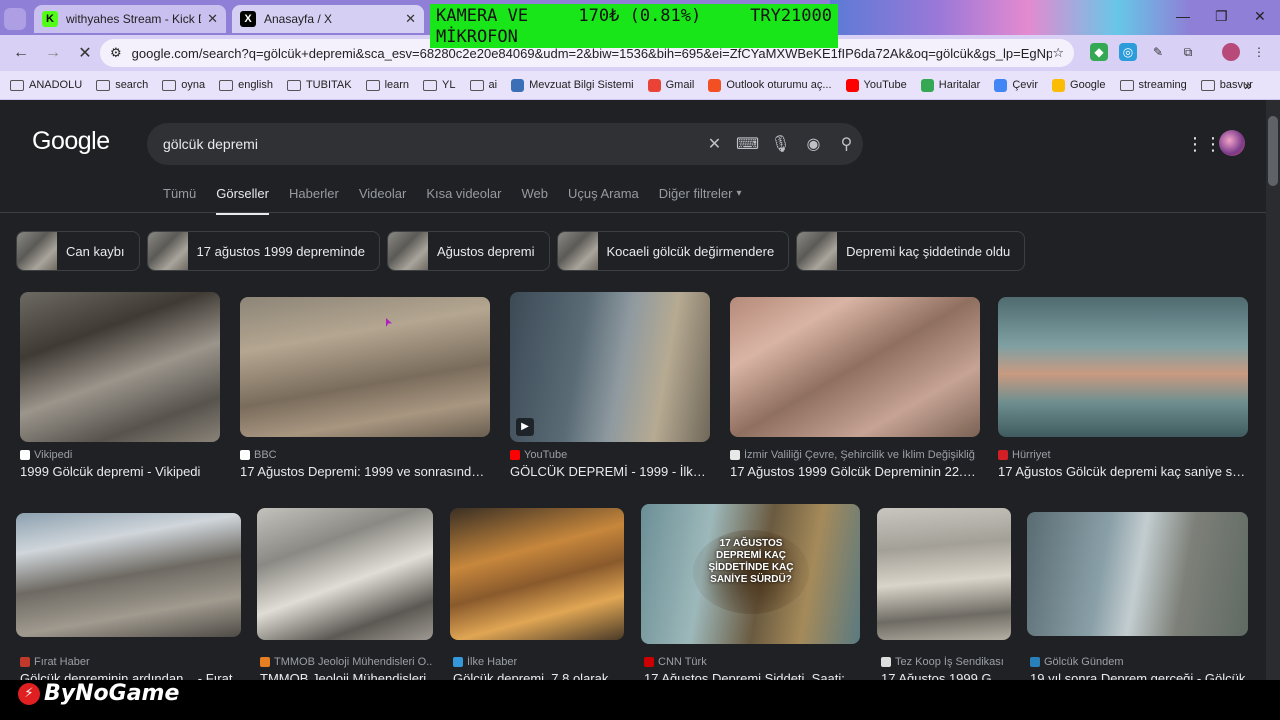  I want to click on back-arrow-icon: ←, so click(21, 53).